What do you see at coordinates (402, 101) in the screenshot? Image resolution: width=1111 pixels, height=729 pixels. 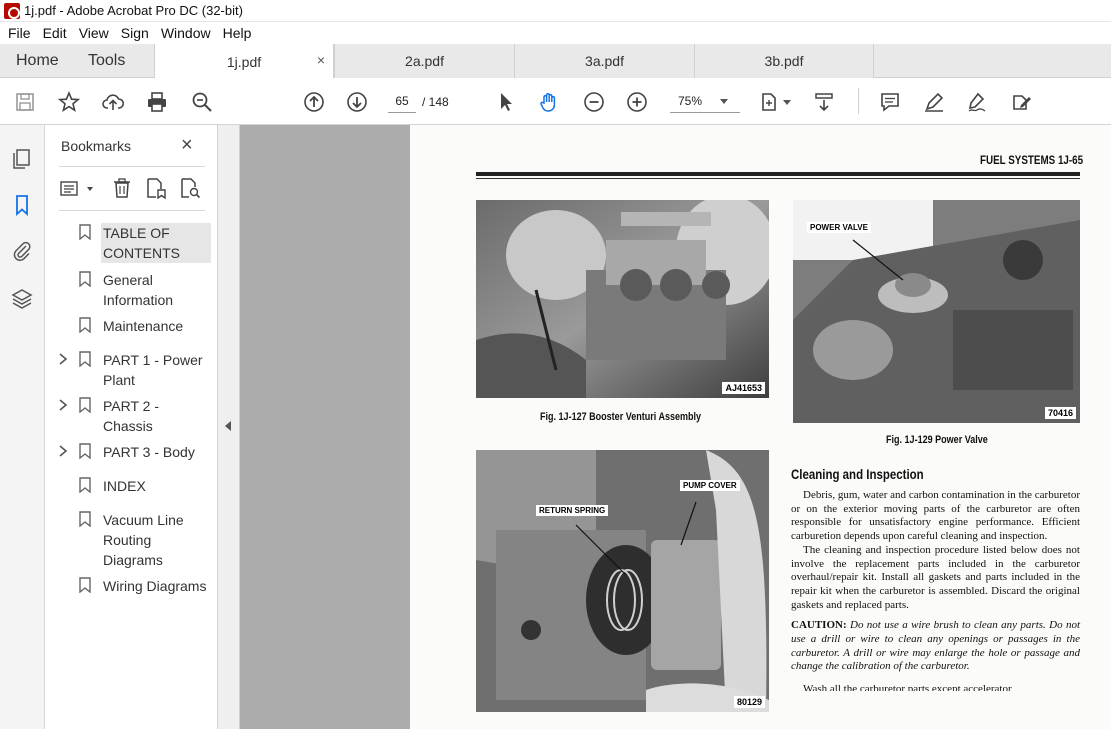 I see `page-number-input: 65` at bounding box center [402, 101].